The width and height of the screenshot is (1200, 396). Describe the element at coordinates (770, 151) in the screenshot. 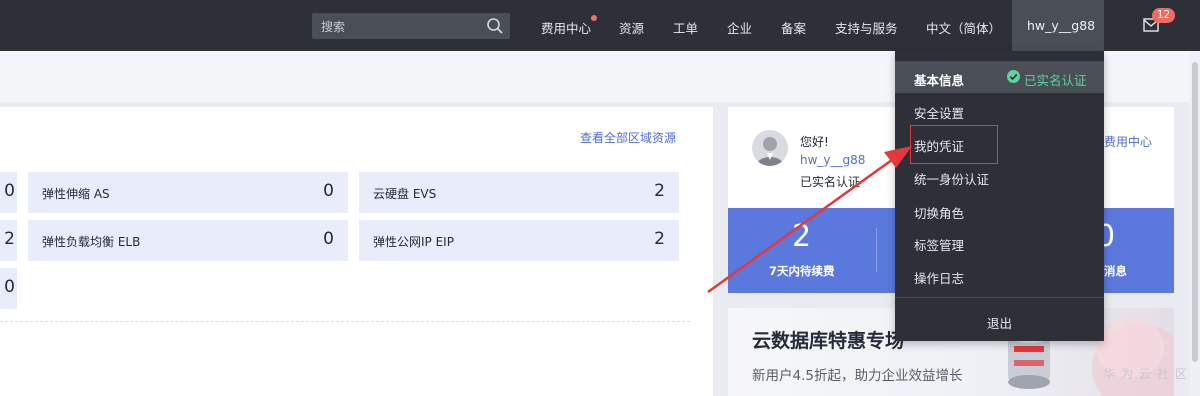

I see `user-avatar-icon` at that location.